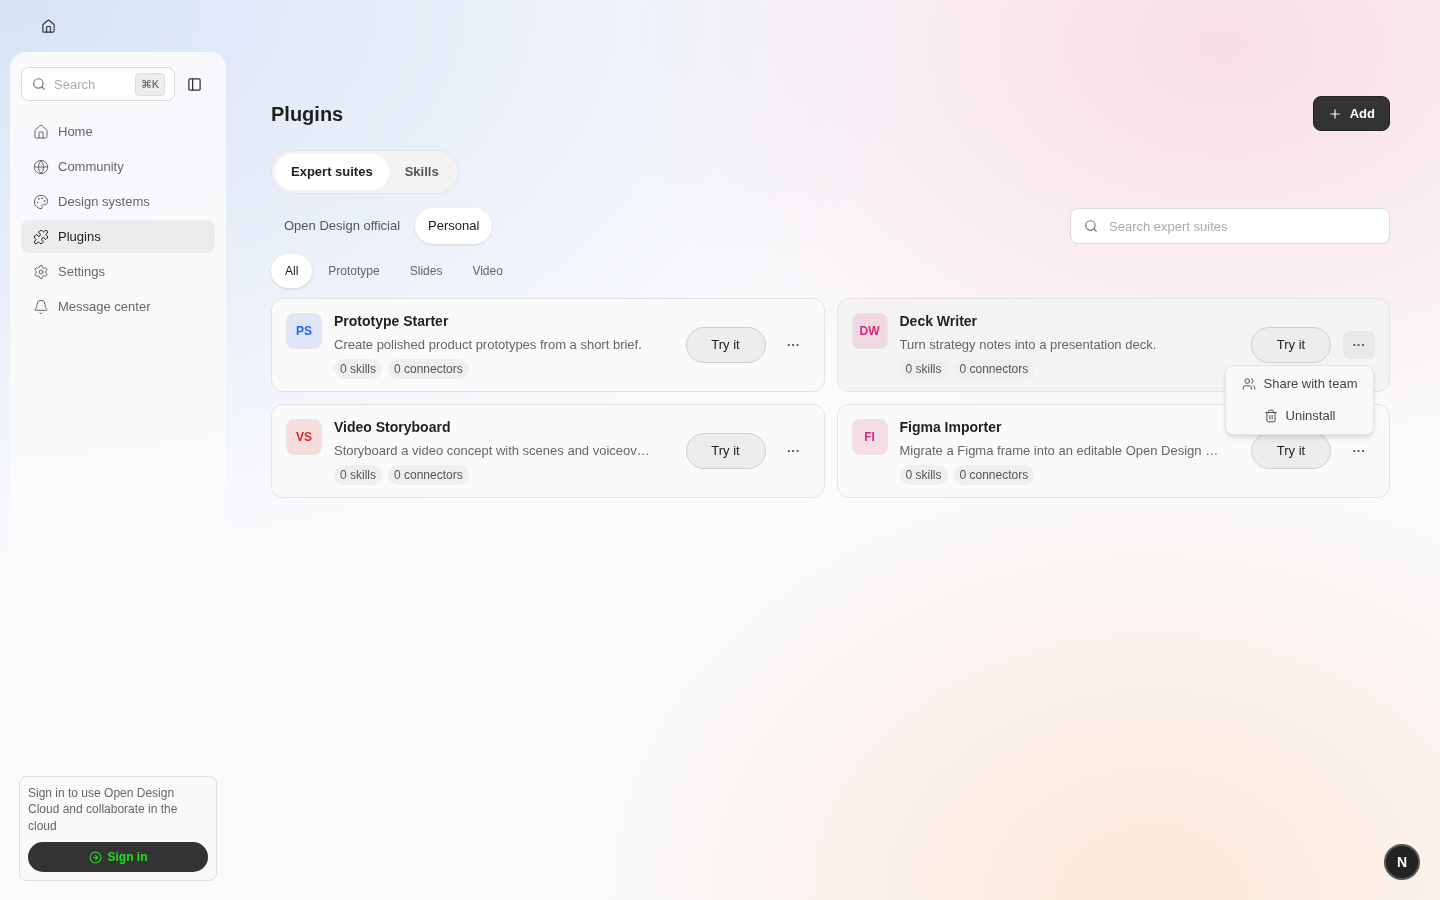 Image resolution: width=1440 pixels, height=900 pixels. I want to click on menu-item: Uninstall, so click(1299, 416).